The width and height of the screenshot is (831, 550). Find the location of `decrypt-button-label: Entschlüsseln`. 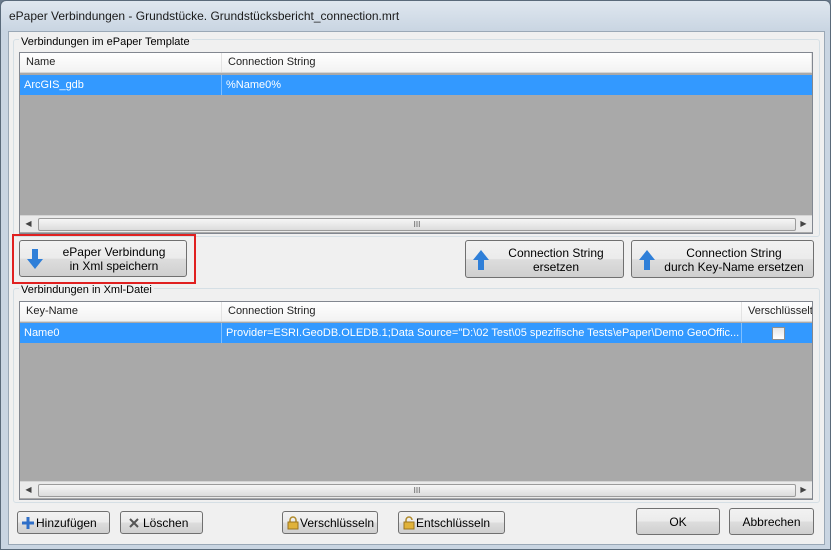

decrypt-button-label: Entschlüsseln is located at coordinates (453, 523).